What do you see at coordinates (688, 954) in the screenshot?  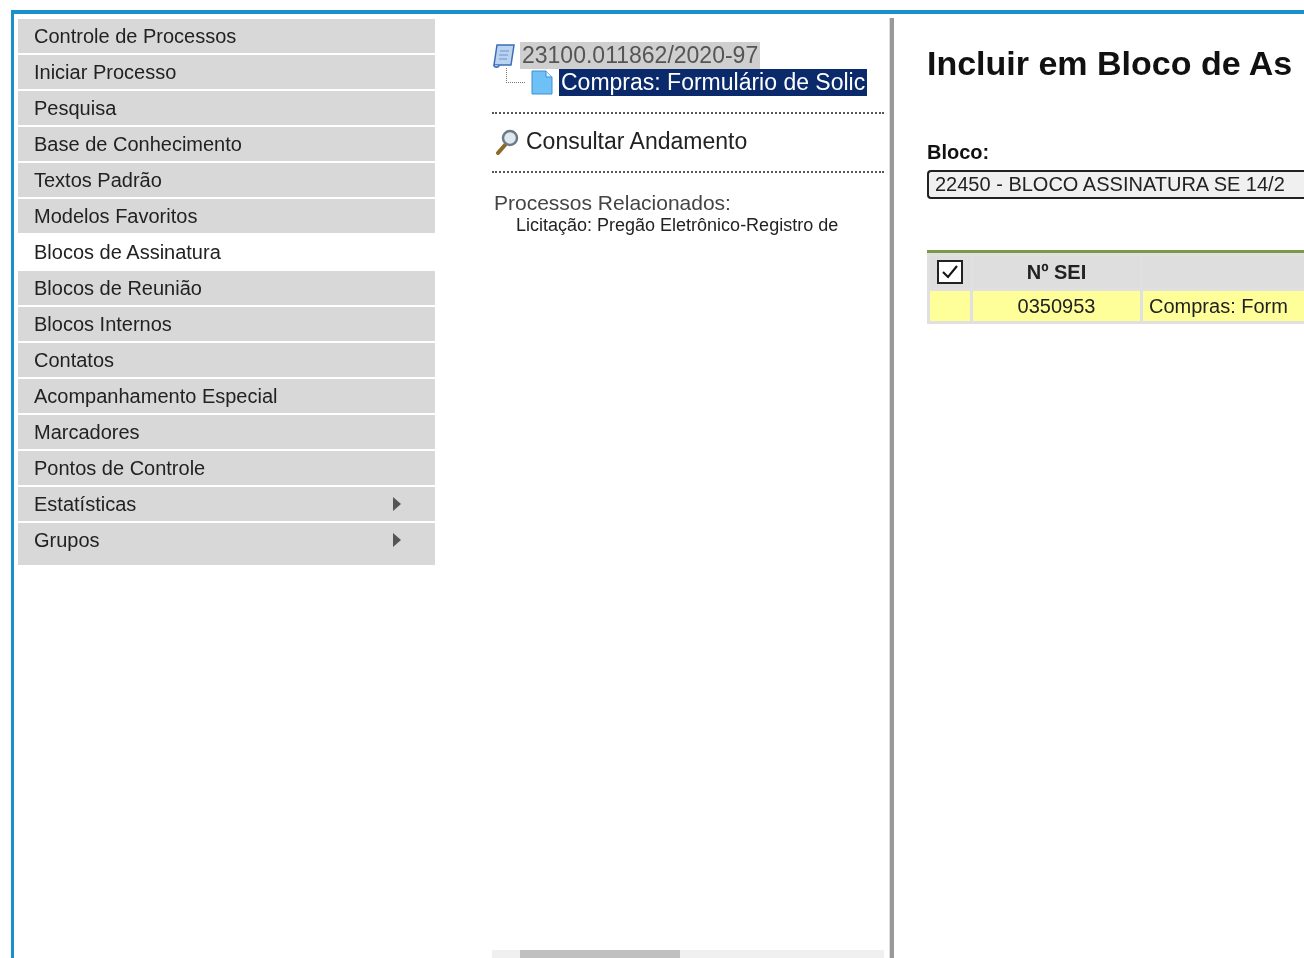 I see `scrollbar` at bounding box center [688, 954].